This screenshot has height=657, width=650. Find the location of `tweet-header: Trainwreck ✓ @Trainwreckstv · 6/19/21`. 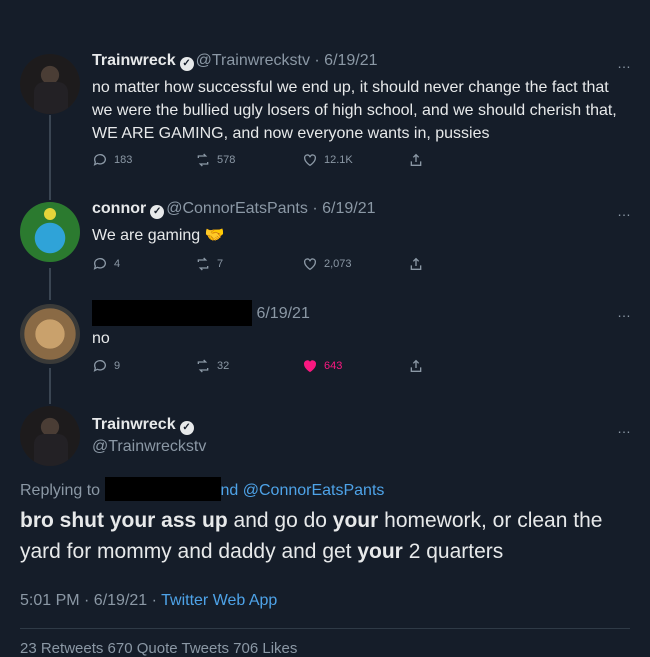

tweet-header: Trainwreck ✓ @Trainwreckstv · 6/19/21 is located at coordinates (235, 61).